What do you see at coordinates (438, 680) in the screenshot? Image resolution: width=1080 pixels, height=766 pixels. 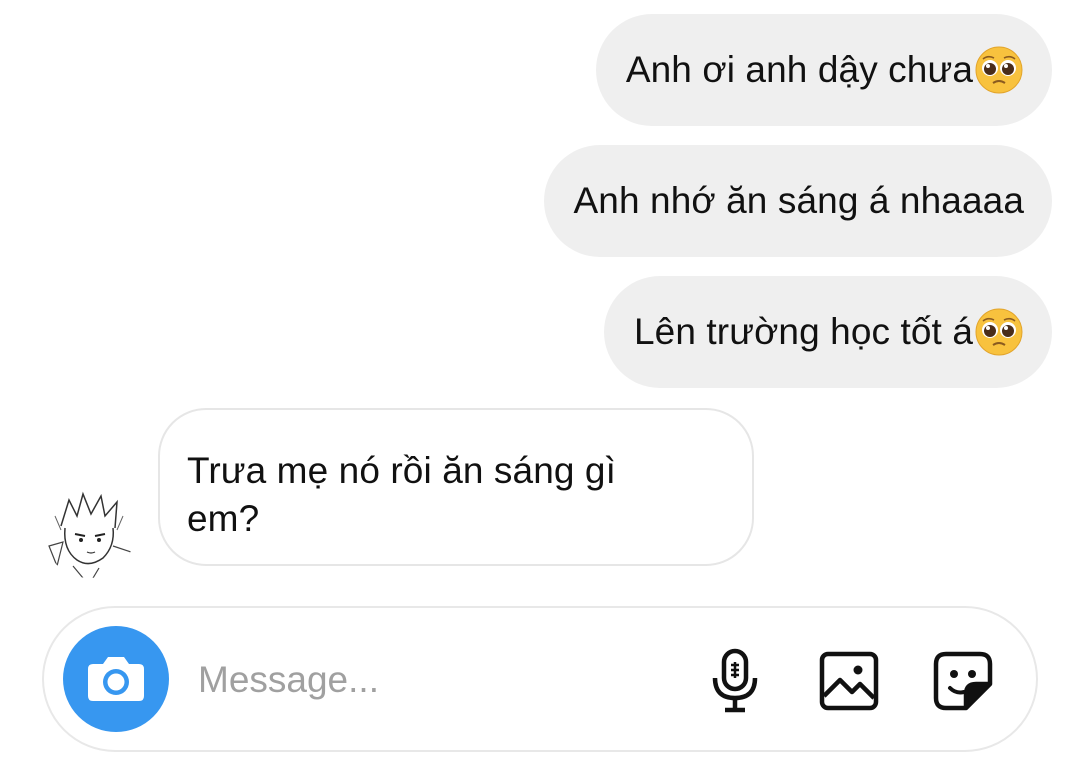 I see `message-input` at bounding box center [438, 680].